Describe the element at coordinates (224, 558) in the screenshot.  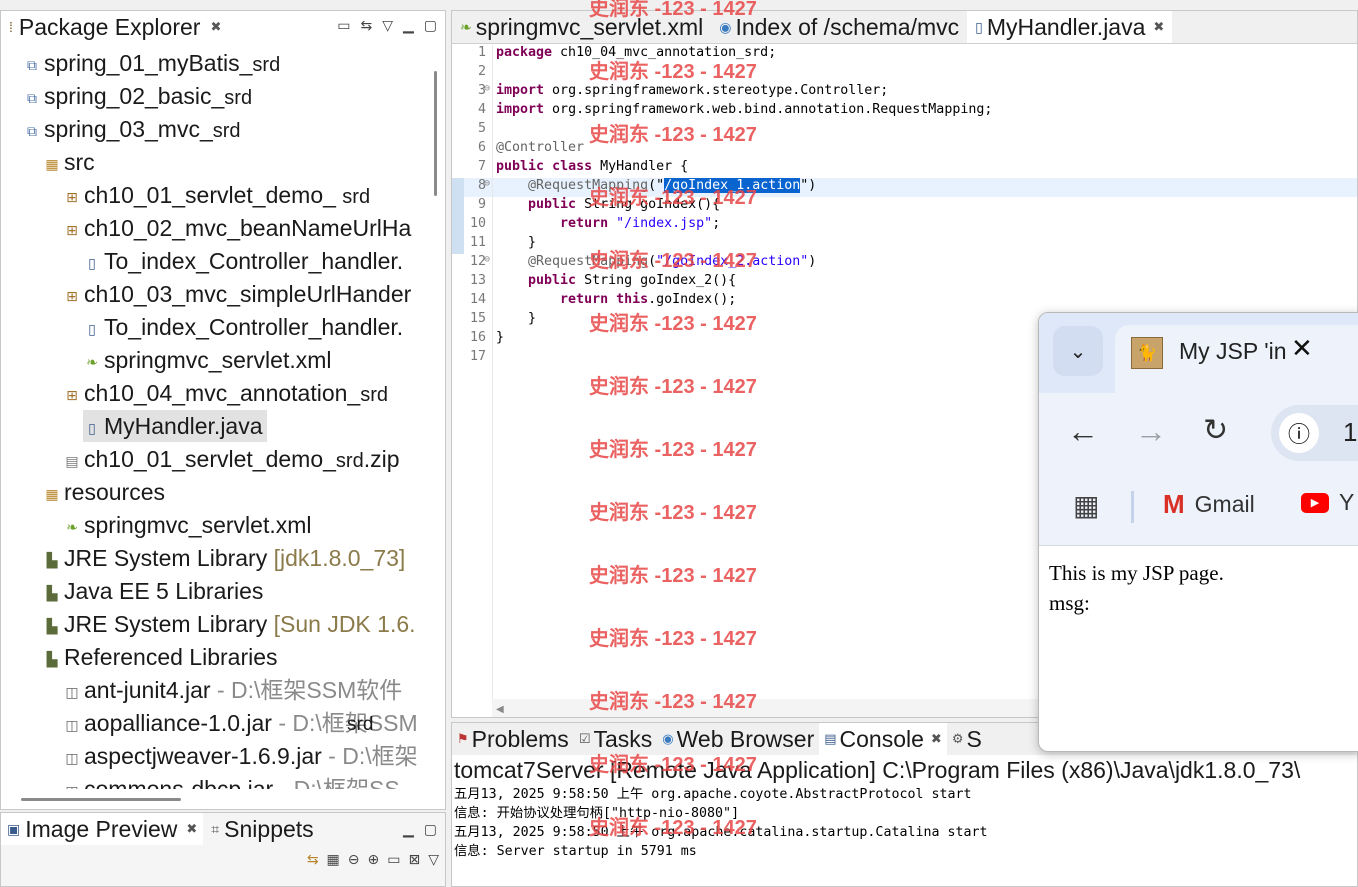
I see `tree-item-library: ▙ JRE System Library [jdk1.8.0_73]` at that location.